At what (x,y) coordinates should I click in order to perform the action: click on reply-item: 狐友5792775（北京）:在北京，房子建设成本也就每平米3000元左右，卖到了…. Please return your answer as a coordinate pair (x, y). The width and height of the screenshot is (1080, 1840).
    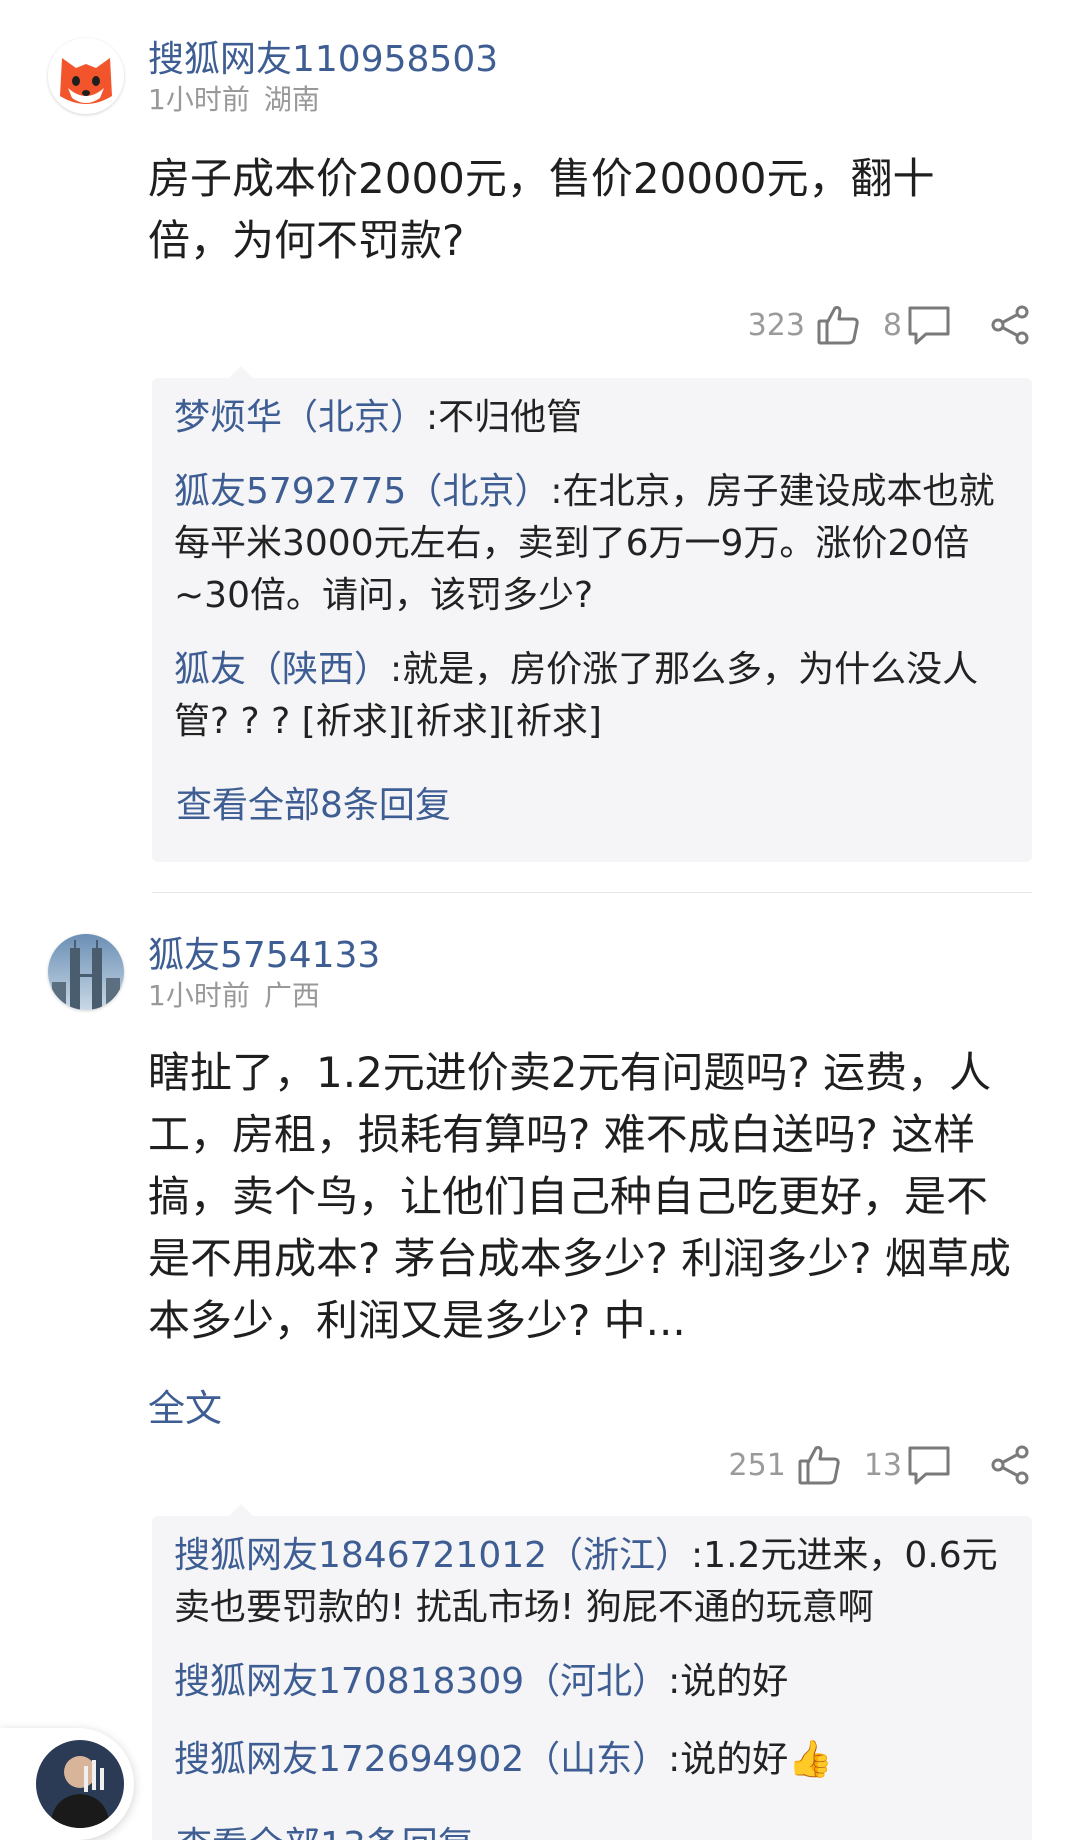
    Looking at the image, I should click on (594, 544).